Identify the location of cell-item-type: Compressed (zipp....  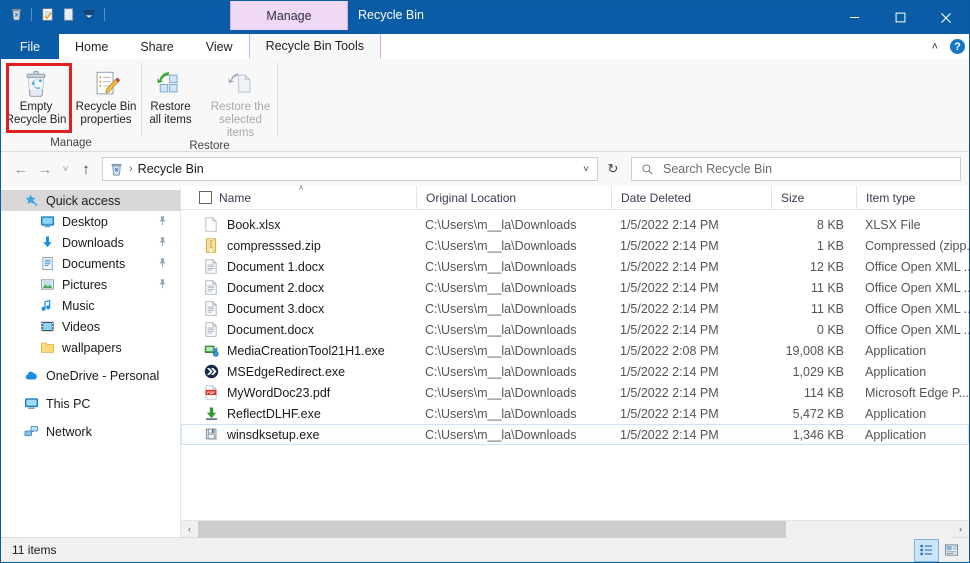
(917, 245).